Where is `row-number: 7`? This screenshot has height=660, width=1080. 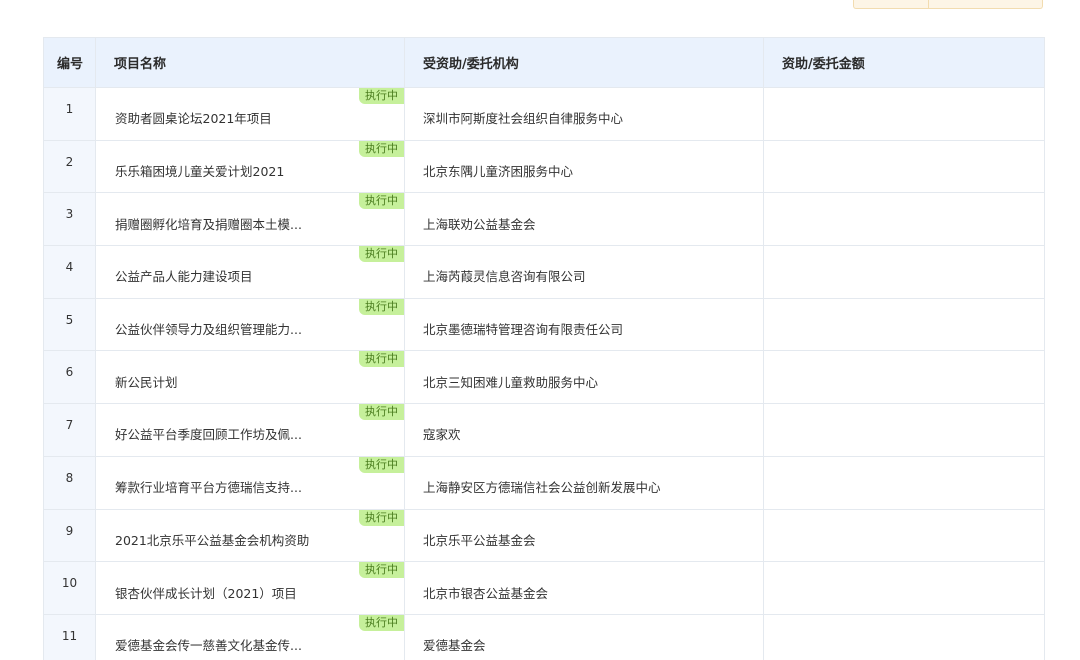 row-number: 7 is located at coordinates (69, 430).